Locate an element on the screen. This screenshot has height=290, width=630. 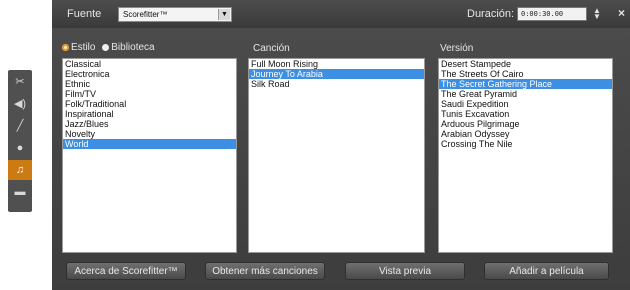
left-sidebar: ✂ ◀) ╱ ● ♫ ▬ is located at coordinates (26, 159).